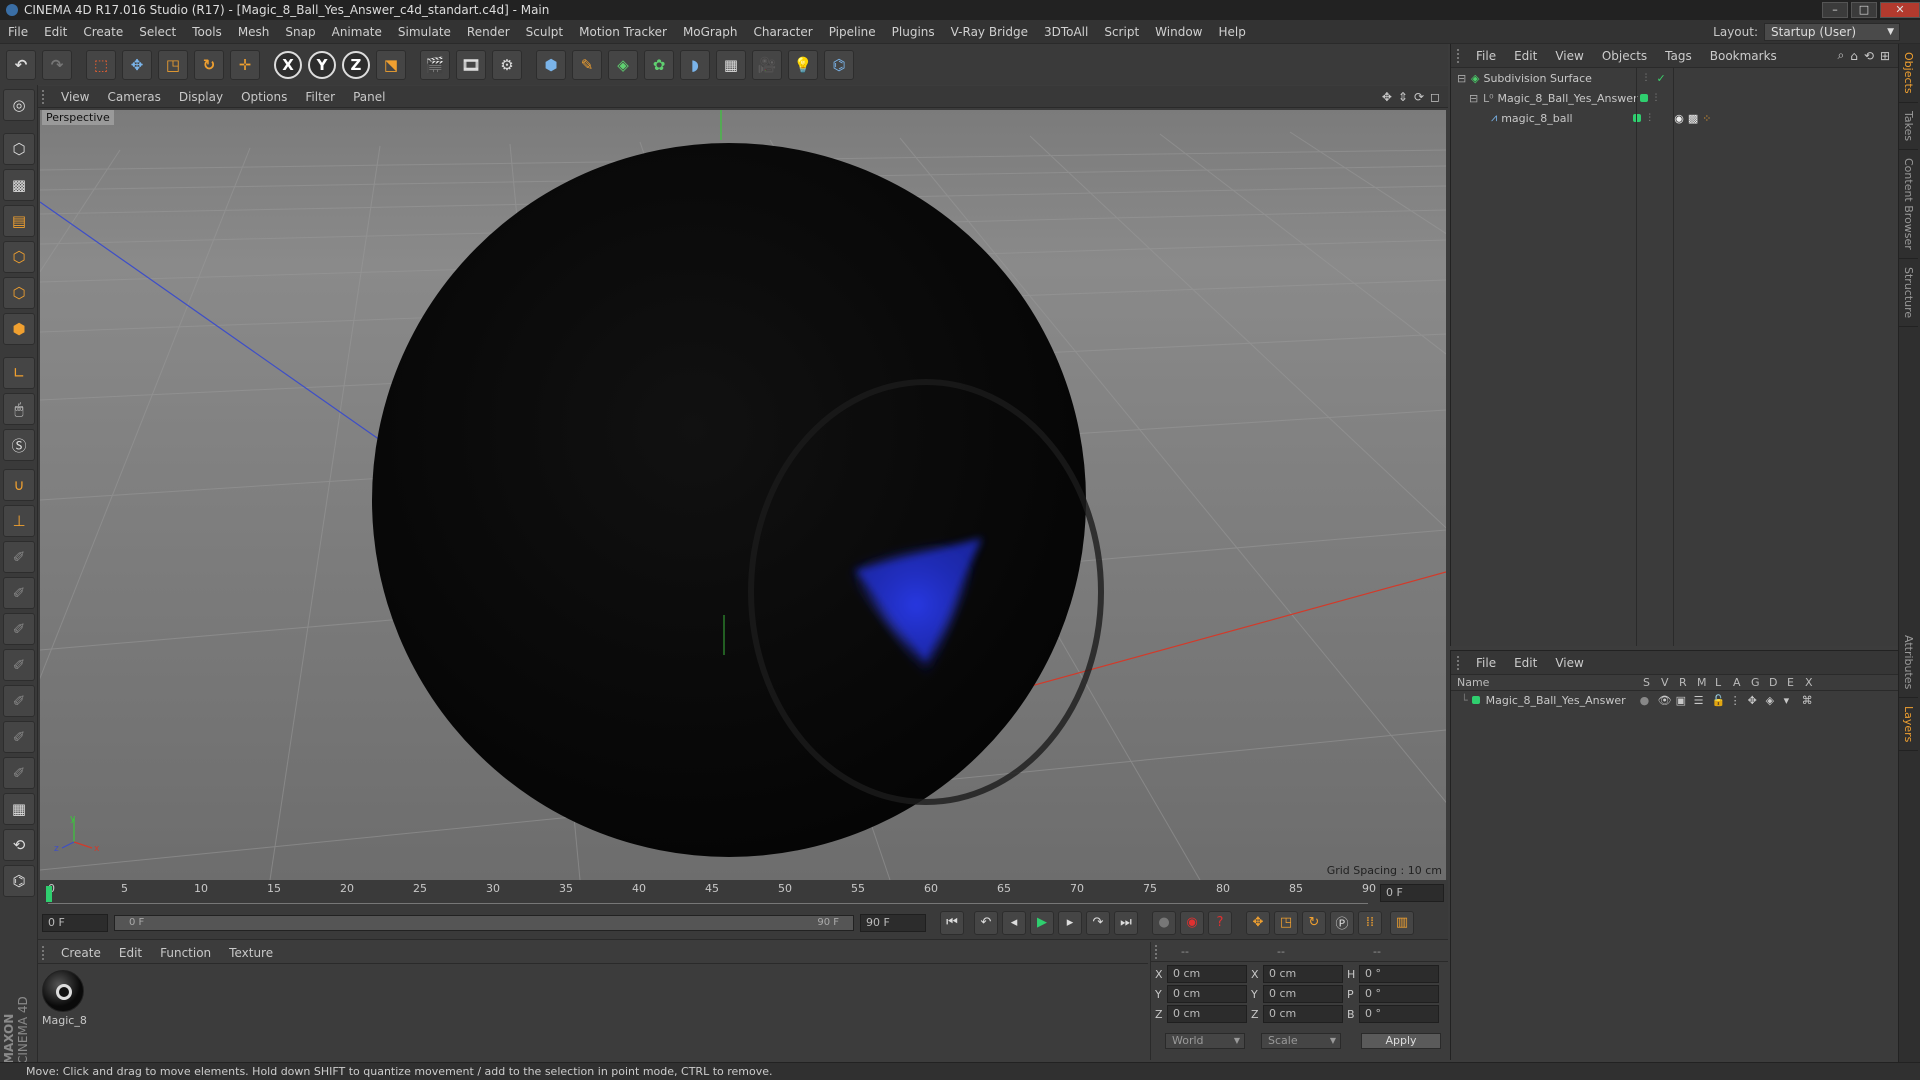 This screenshot has height=1080, width=1920. Describe the element at coordinates (1739, 700) in the screenshot. I see `animation-toggle-icon: ⋮` at that location.